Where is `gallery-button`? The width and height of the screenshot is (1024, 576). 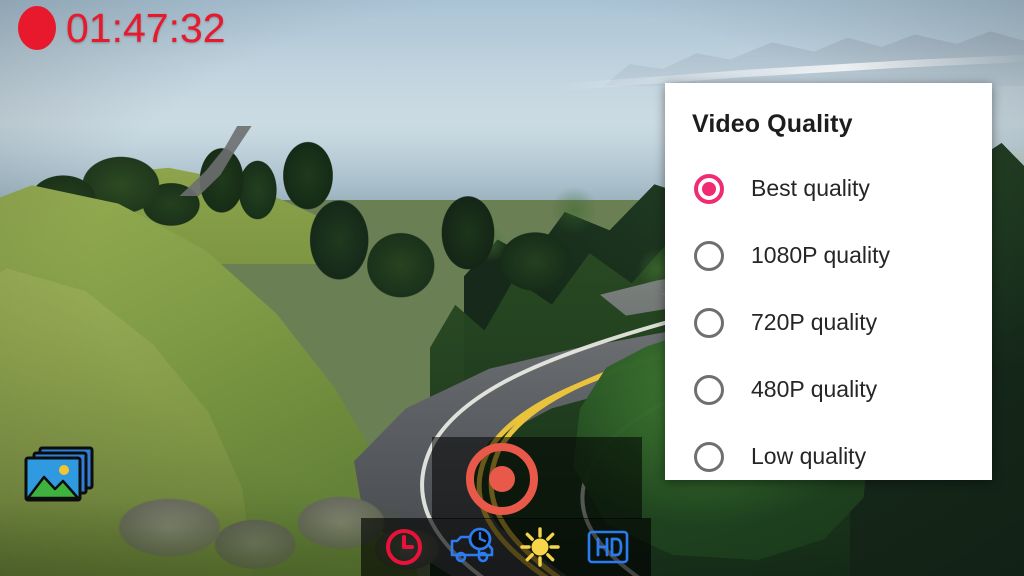 gallery-button is located at coordinates (58, 475).